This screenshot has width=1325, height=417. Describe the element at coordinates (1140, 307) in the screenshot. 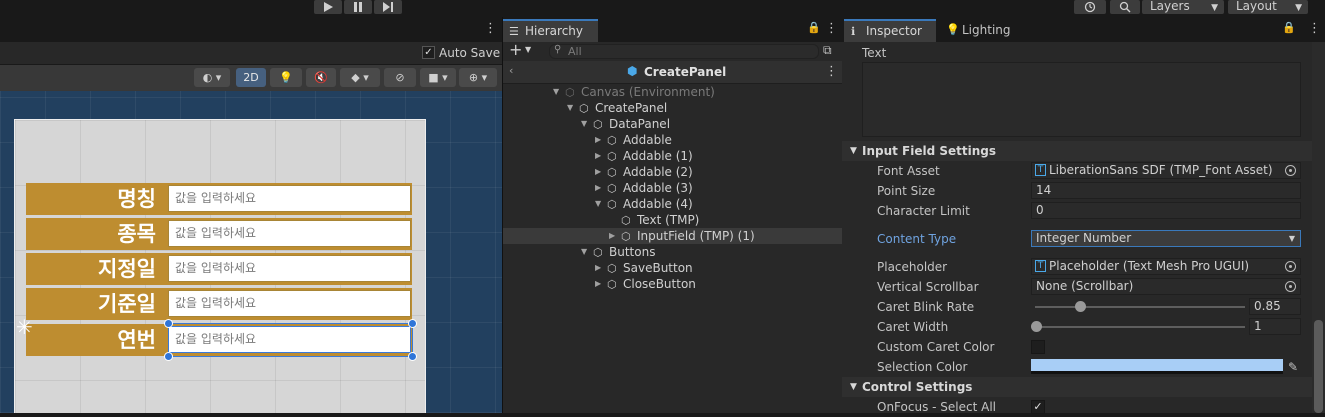

I see `caret-blink-rate-slider` at that location.